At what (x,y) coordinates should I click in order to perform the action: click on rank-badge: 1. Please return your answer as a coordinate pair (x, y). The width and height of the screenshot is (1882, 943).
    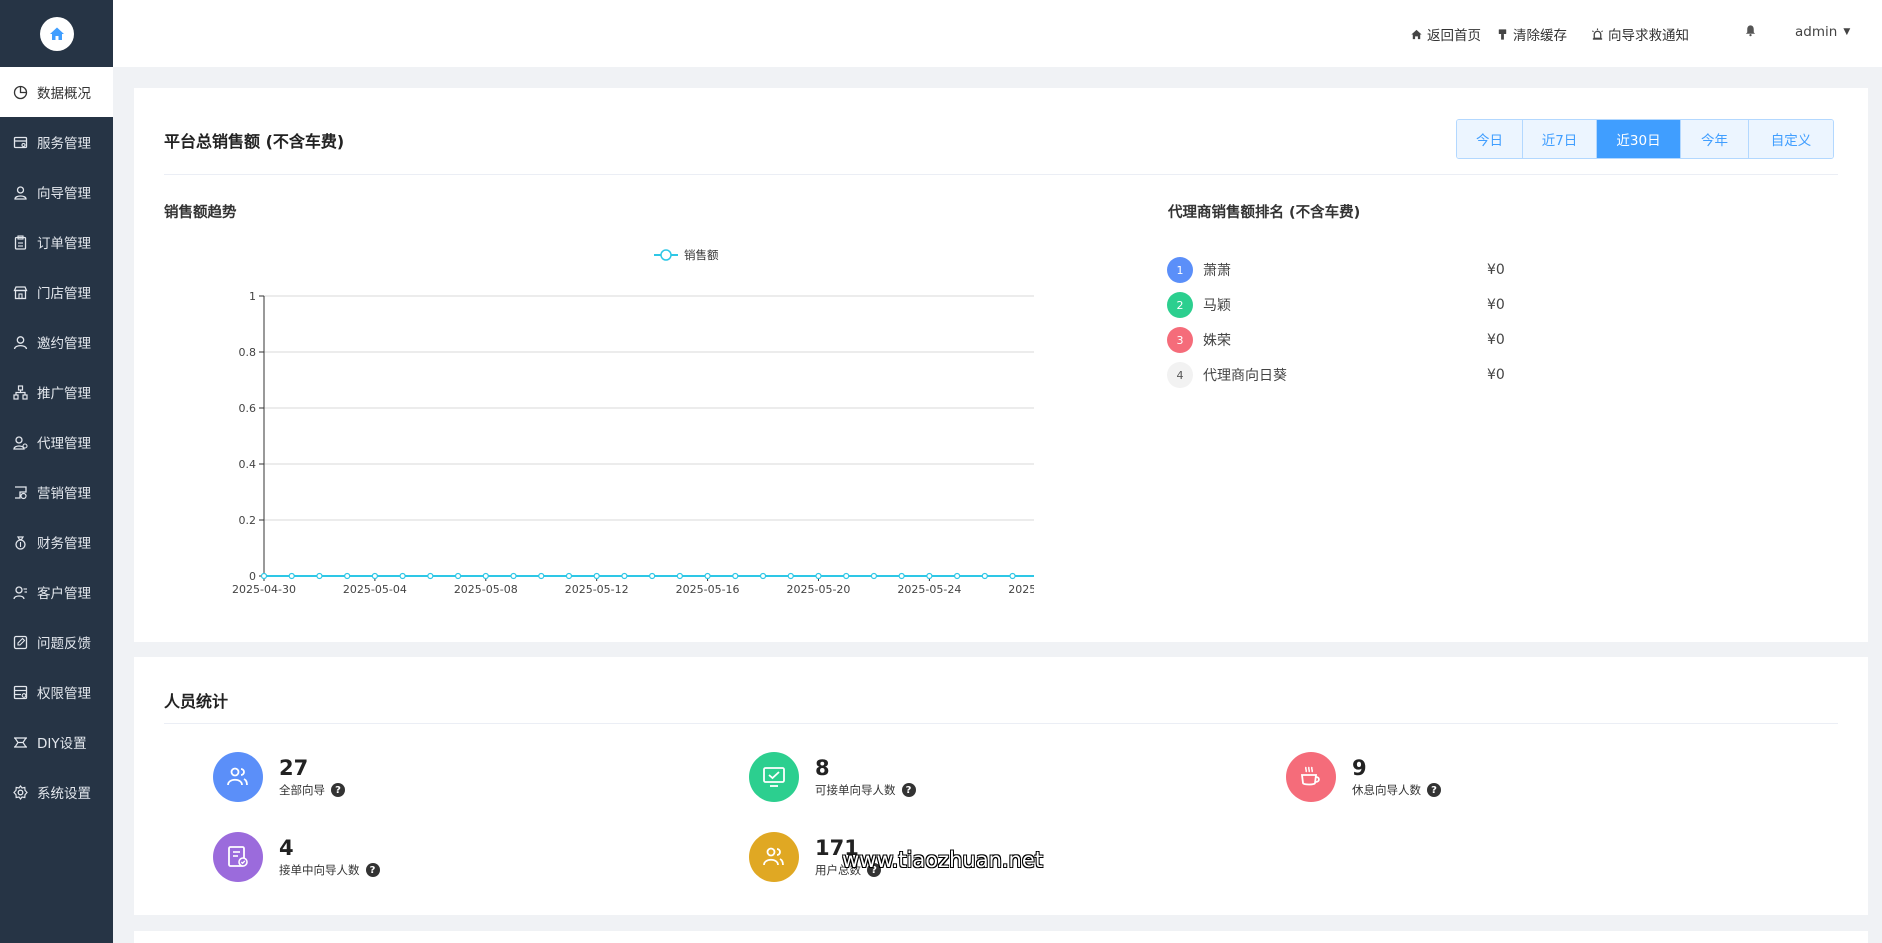
    Looking at the image, I should click on (1180, 270).